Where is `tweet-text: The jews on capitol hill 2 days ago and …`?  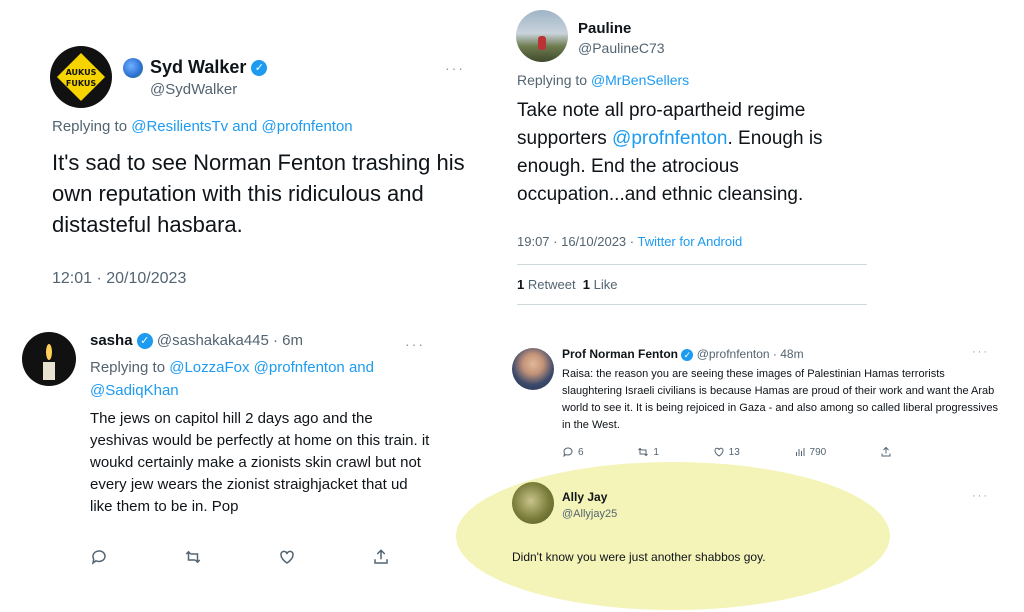 tweet-text: The jews on capitol hill 2 days ago and … is located at coordinates (260, 462).